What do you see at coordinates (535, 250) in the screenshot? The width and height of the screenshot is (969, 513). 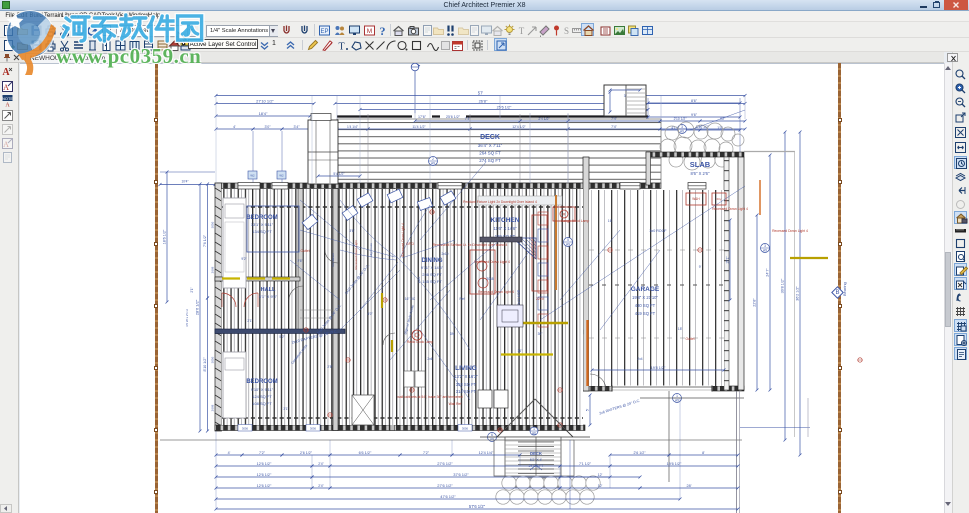 I see `svg-text: Flush Fixture` at bounding box center [535, 250].